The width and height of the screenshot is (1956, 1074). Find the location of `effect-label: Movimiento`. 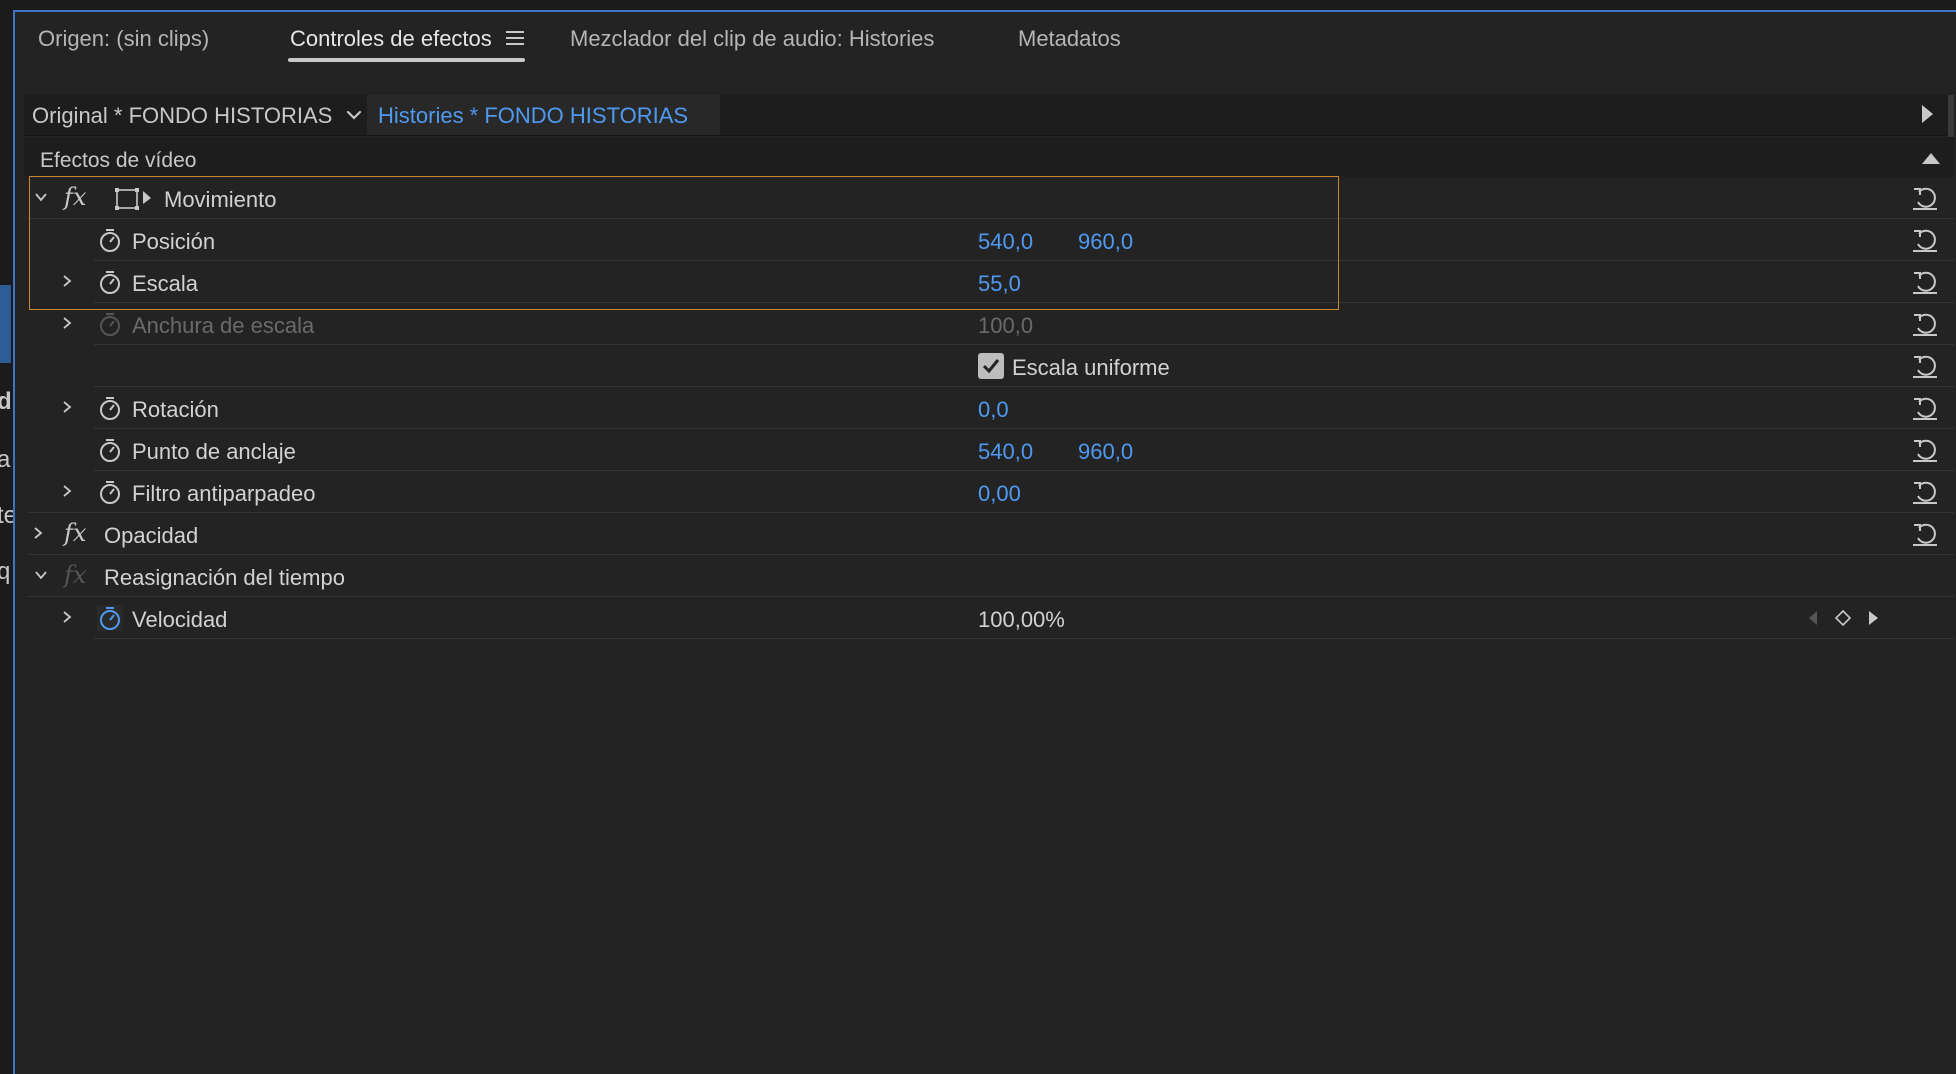

effect-label: Movimiento is located at coordinates (220, 199).